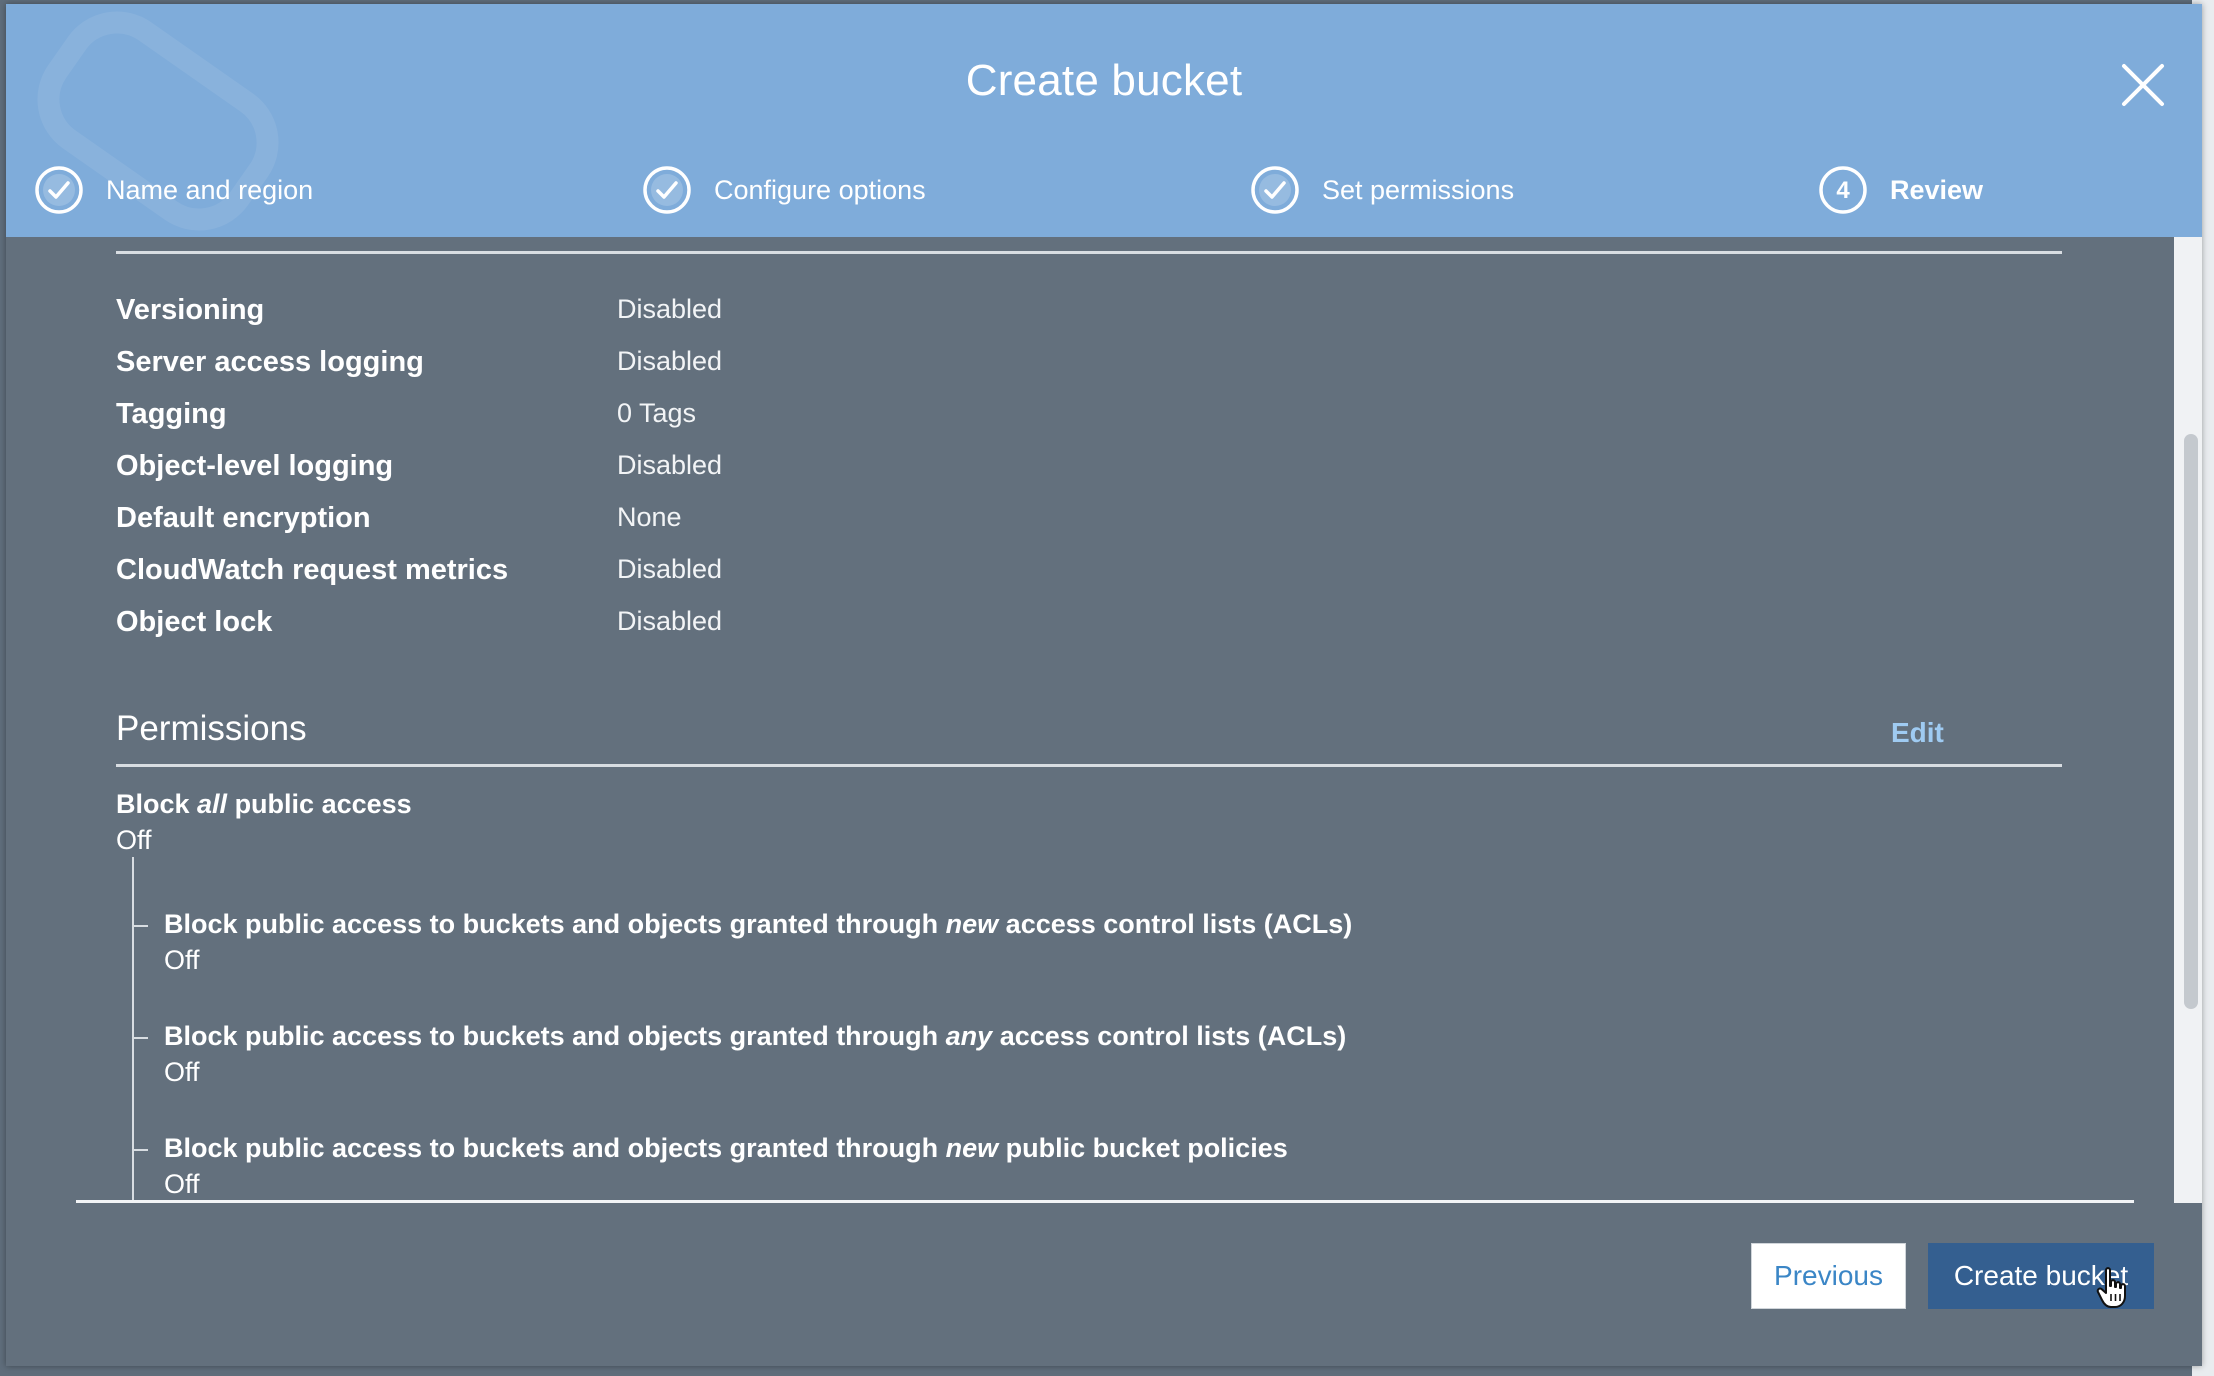 This screenshot has height=1376, width=2214. Describe the element at coordinates (171, 414) in the screenshot. I see `property-label: Tagging` at that location.